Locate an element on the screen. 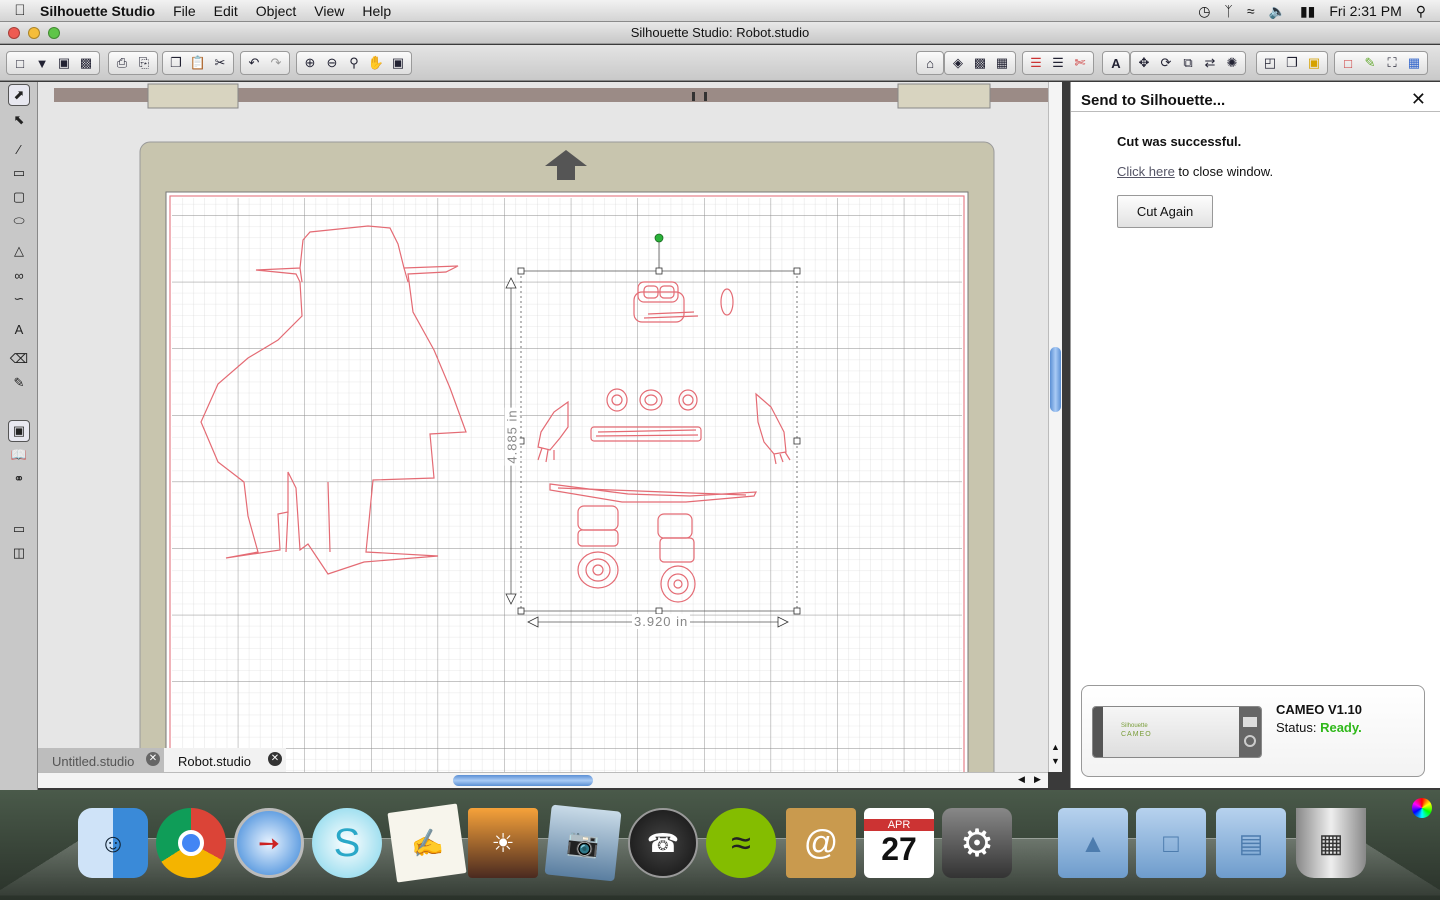 The height and width of the screenshot is (900, 1440). dashboard-icon: ☎ is located at coordinates (663, 843).